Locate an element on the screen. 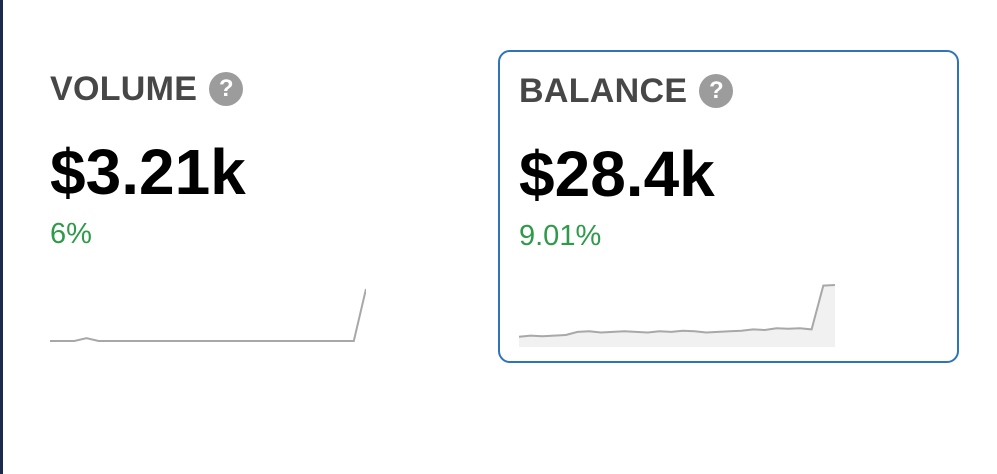 This screenshot has height=474, width=997. balance-sparkline is located at coordinates (677, 315).